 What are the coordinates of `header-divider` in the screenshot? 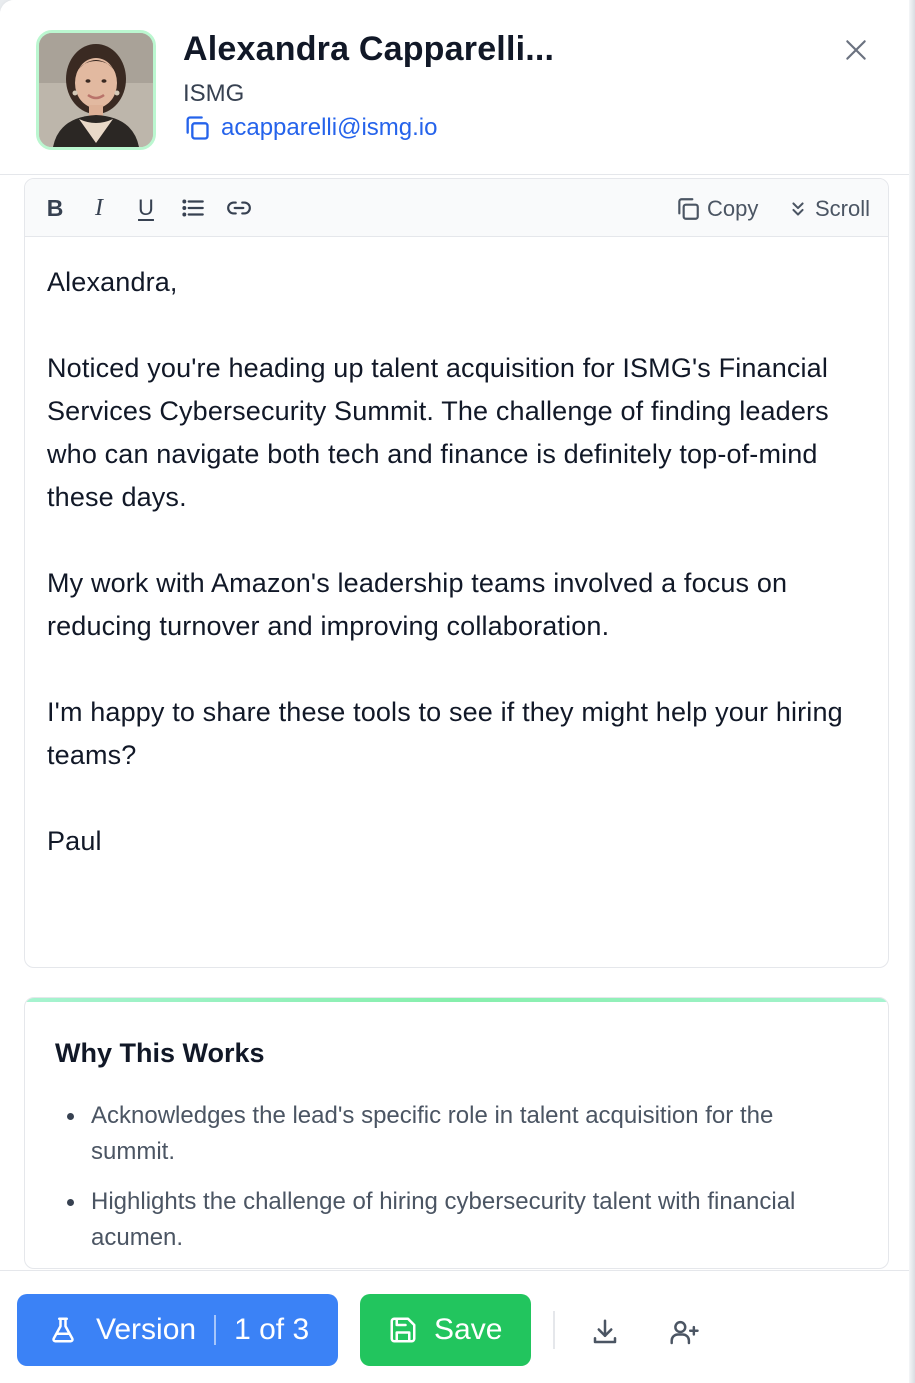 It's located at (454, 174).